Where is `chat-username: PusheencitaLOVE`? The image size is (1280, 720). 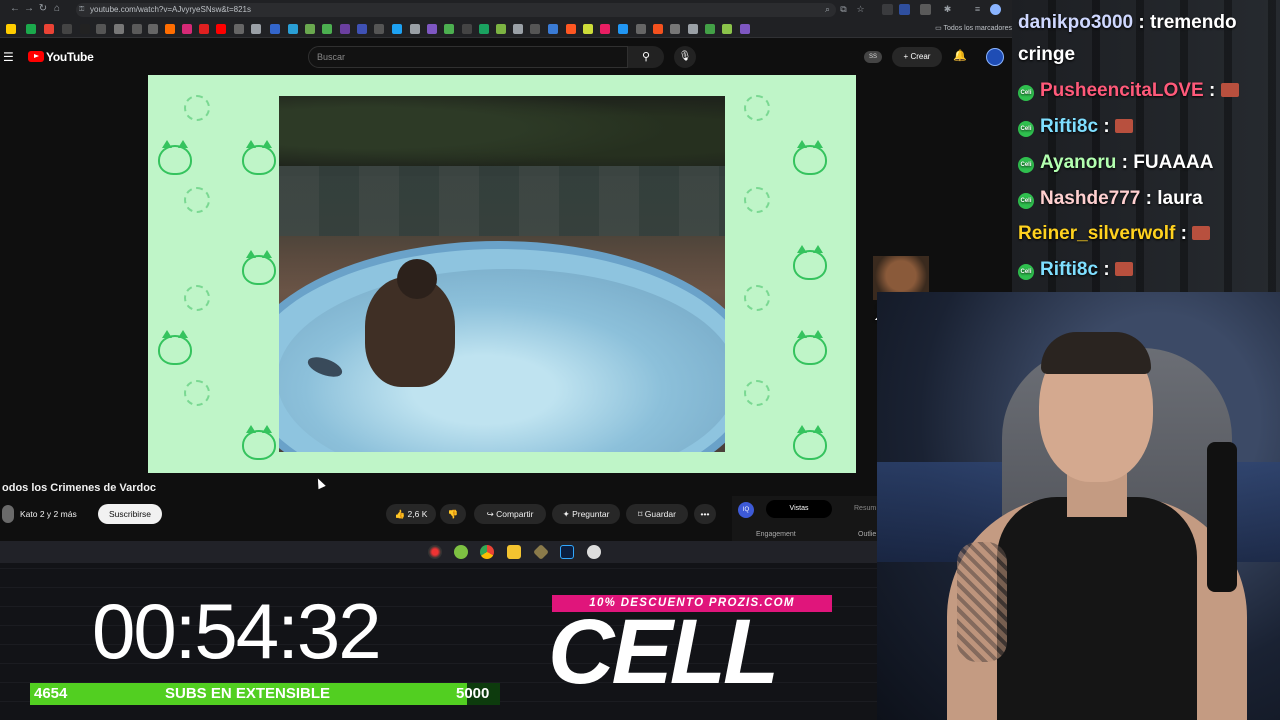
chat-username: PusheencitaLOVE is located at coordinates (1122, 90).